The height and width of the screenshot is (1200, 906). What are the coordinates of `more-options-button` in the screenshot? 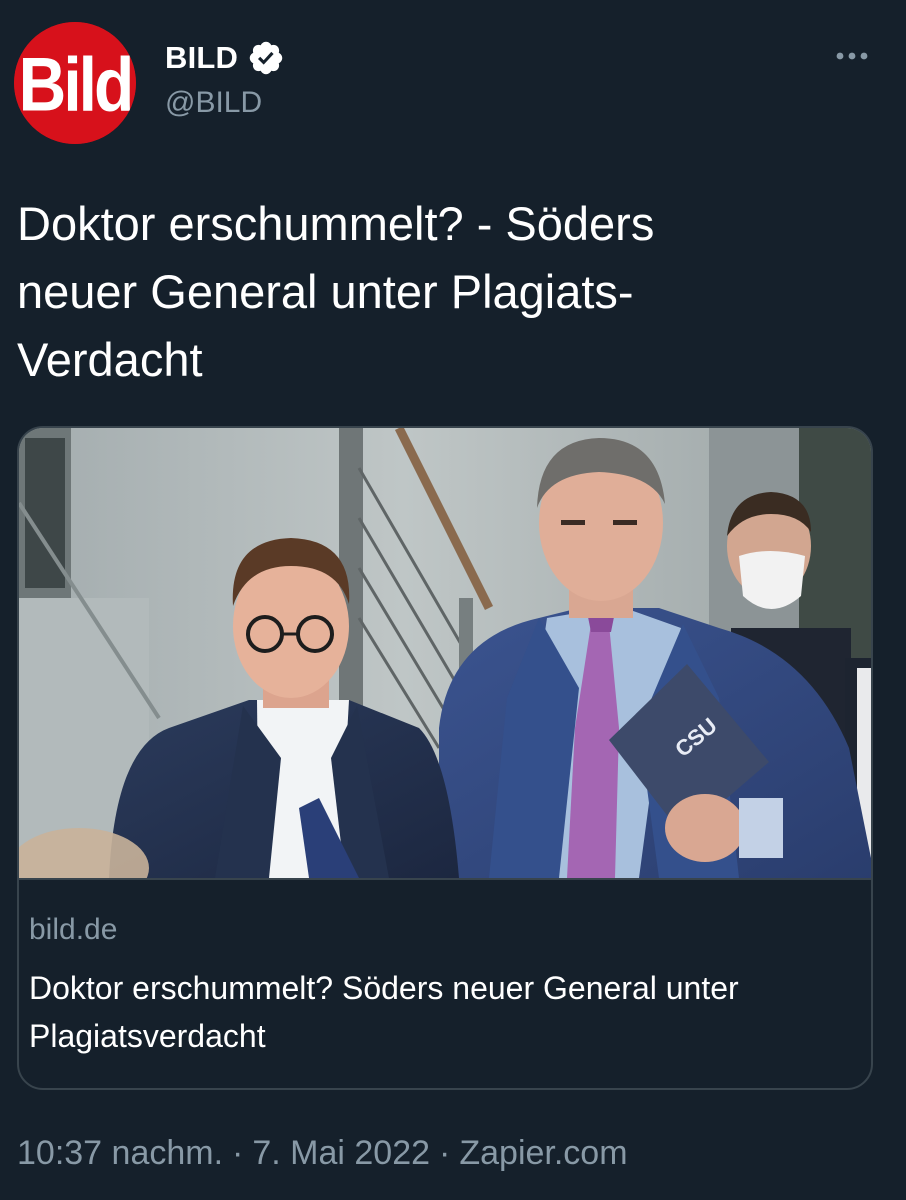 It's located at (852, 56).